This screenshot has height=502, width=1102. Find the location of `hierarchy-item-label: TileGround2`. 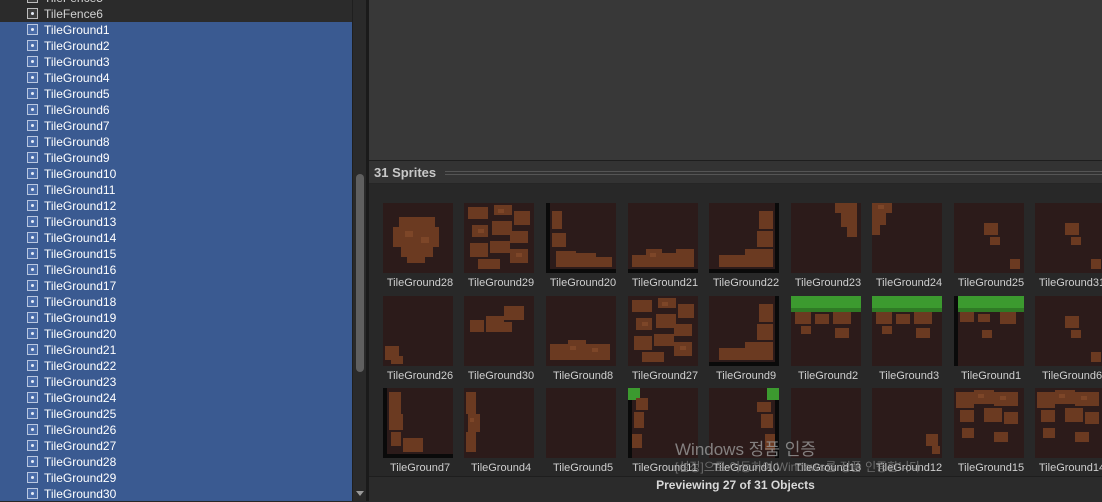

hierarchy-item-label: TileGround2 is located at coordinates (77, 46).